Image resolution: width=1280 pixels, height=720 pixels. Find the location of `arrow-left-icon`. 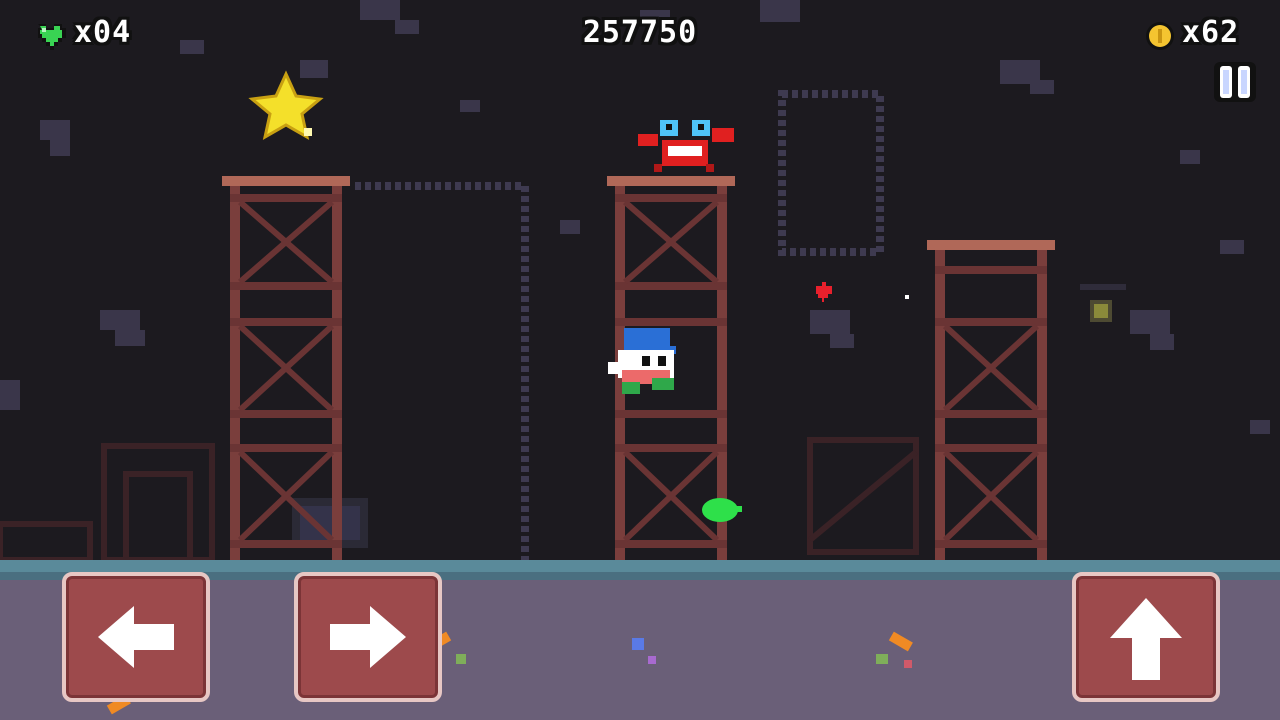

arrow-left-icon is located at coordinates (136, 637).